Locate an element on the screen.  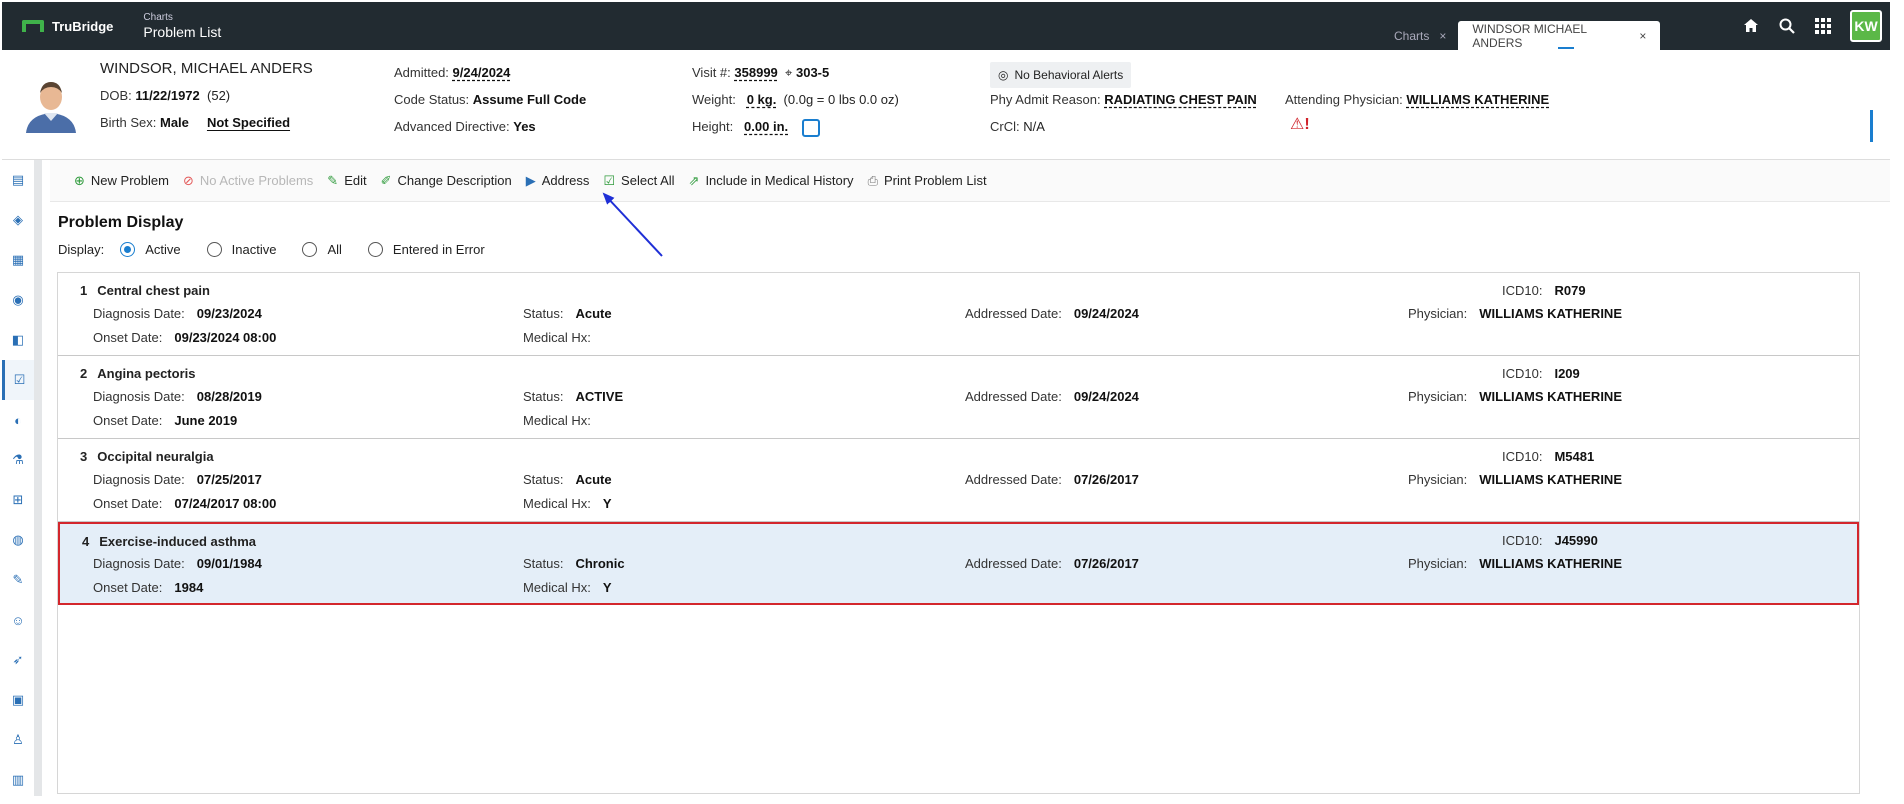
addressed-date-field: Addressed Date: 09/24/2024 is located at coordinates (1052, 313).